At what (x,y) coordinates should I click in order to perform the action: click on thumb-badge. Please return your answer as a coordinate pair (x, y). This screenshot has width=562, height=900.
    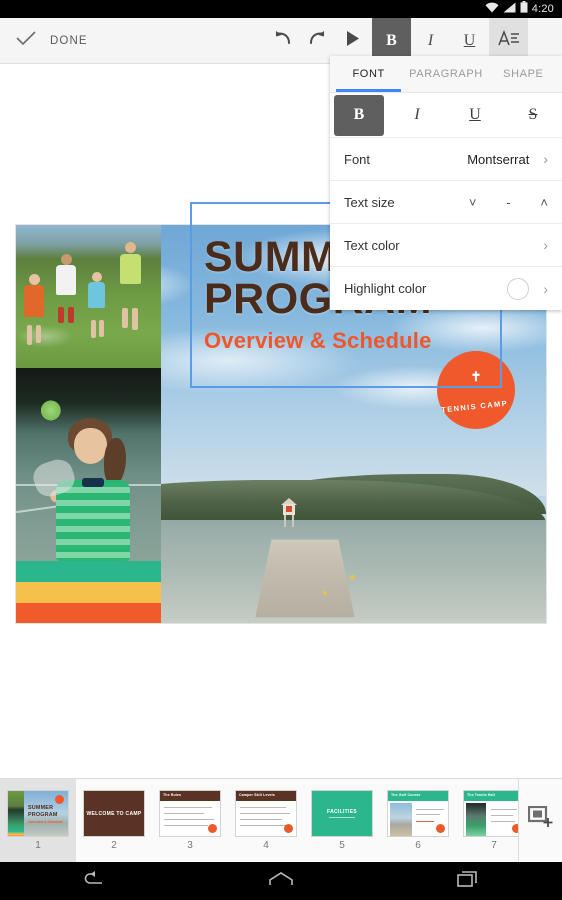
    Looking at the image, I should click on (59, 799).